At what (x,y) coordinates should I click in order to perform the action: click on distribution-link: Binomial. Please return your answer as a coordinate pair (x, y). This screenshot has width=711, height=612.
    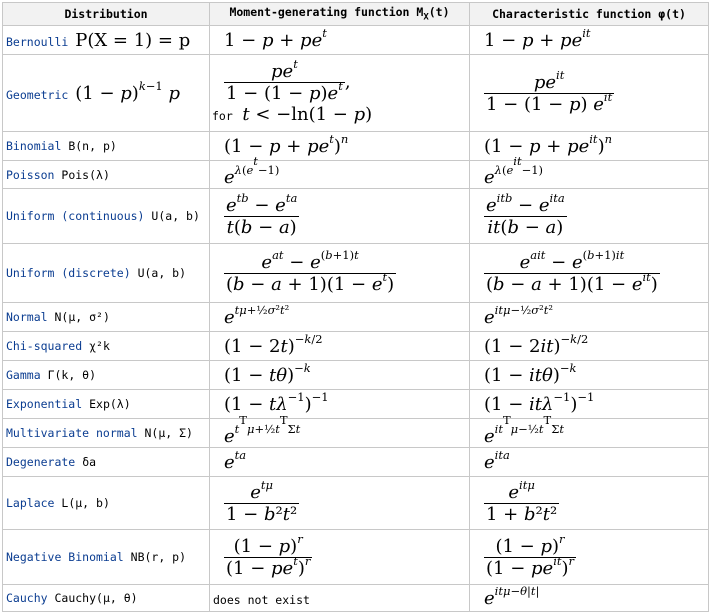
    Looking at the image, I should click on (33, 146).